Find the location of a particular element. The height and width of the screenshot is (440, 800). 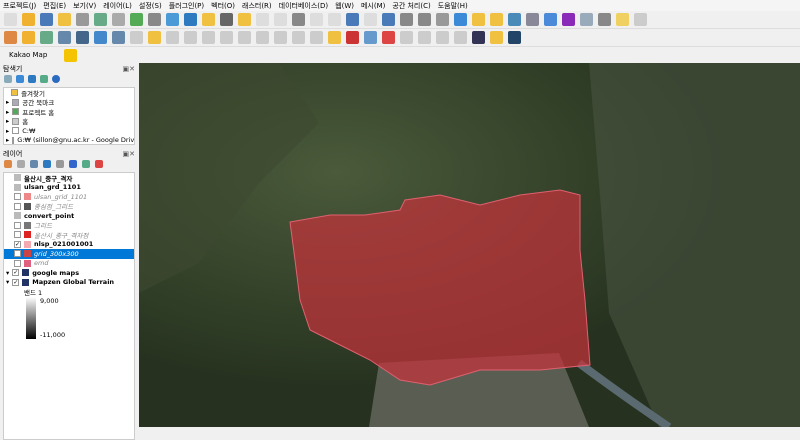

menu-item: 래스터(R) is located at coordinates (257, 6).